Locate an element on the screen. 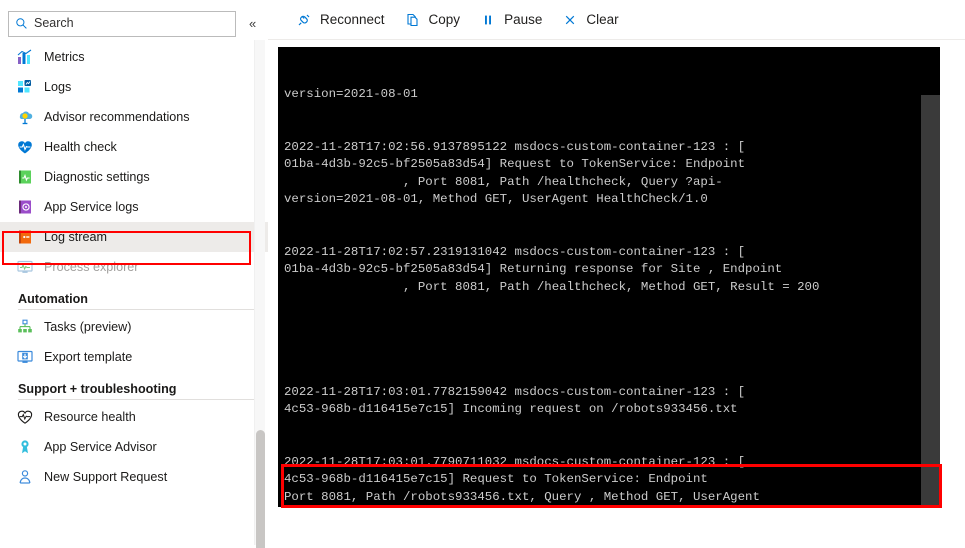  log-stream-icon is located at coordinates (25, 237).